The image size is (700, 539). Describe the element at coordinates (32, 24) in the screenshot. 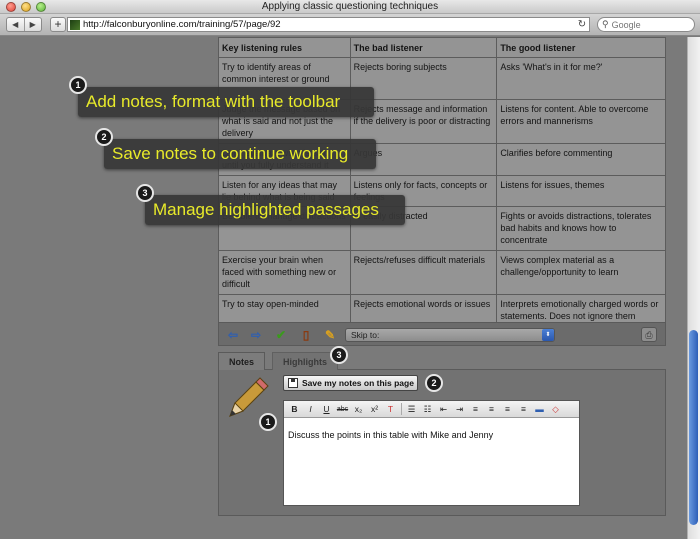

I see `forward-button: ▶` at that location.